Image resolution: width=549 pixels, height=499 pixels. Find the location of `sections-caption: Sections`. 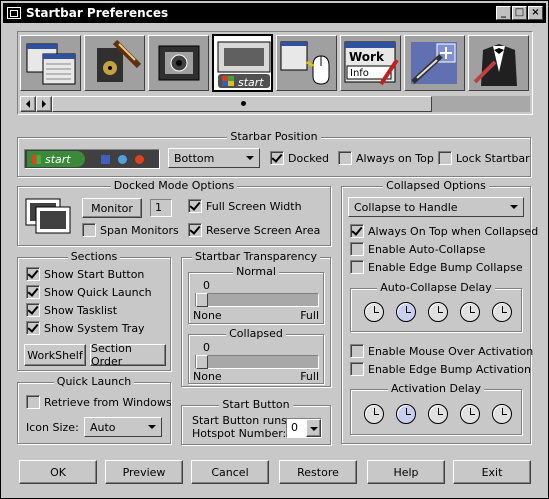

sections-caption: Sections is located at coordinates (94, 256).